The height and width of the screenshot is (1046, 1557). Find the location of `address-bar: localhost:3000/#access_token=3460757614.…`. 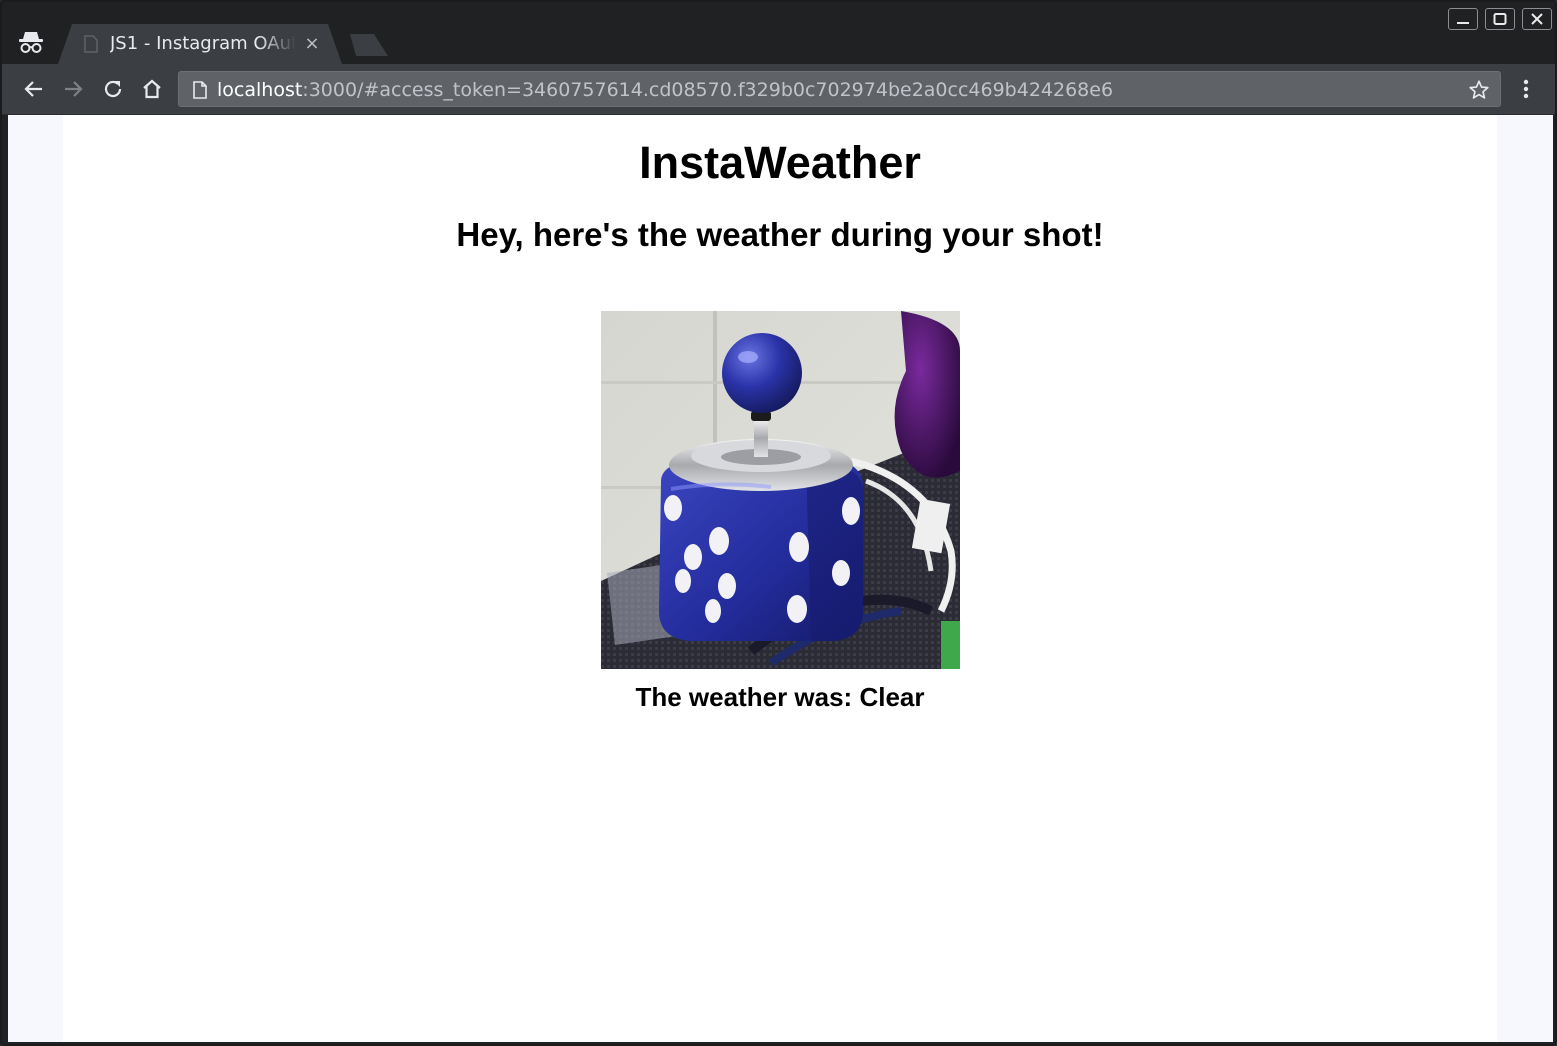

address-bar: localhost:3000/#access_token=3460757614.… is located at coordinates (839, 89).